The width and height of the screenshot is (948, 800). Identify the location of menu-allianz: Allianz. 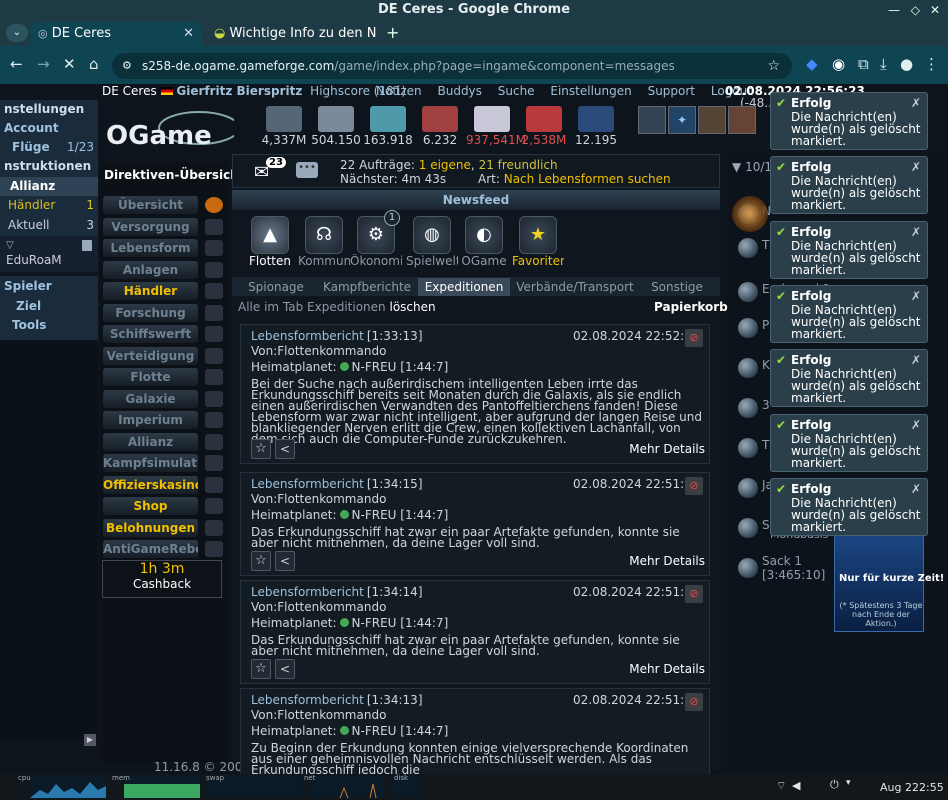
(150, 441).